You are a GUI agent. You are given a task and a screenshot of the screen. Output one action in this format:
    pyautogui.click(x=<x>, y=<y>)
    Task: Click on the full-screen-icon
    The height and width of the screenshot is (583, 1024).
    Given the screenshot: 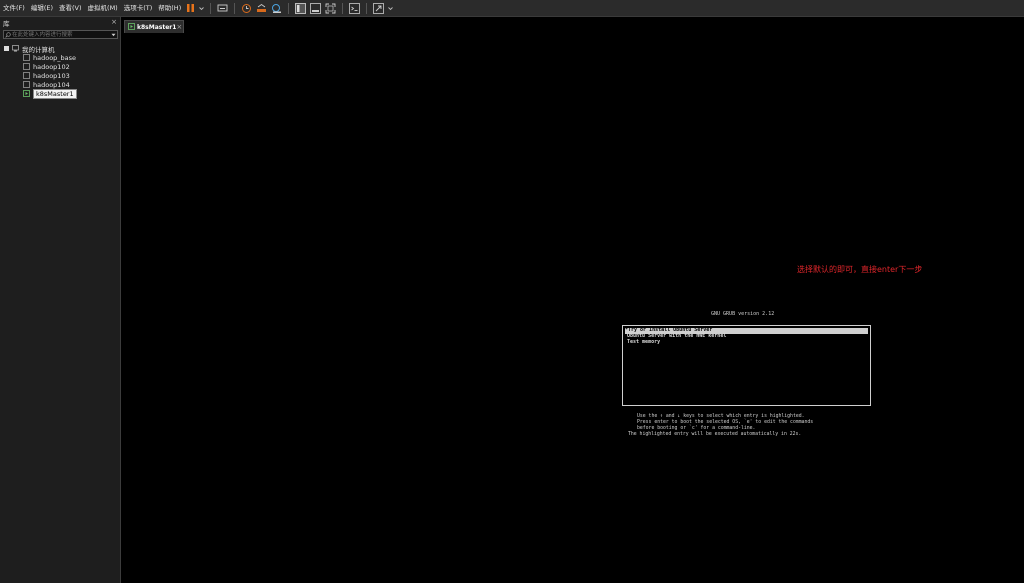 What is the action you would take?
    pyautogui.click(x=330, y=8)
    